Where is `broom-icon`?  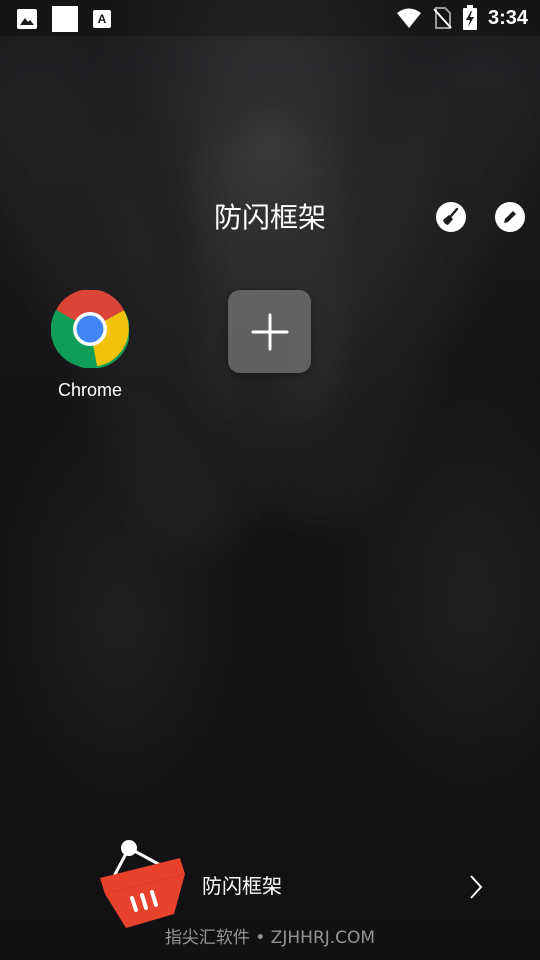 broom-icon is located at coordinates (451, 216).